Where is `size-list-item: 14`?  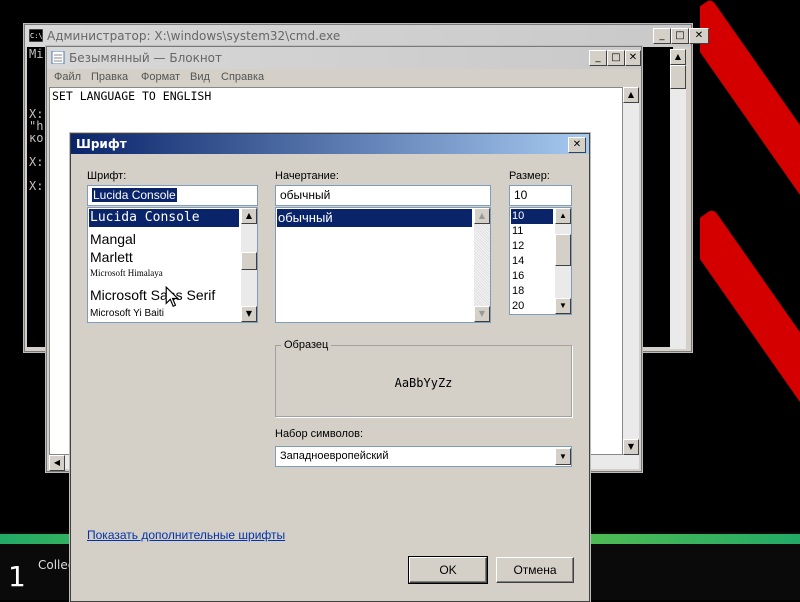
size-list-item: 14 is located at coordinates (532, 261).